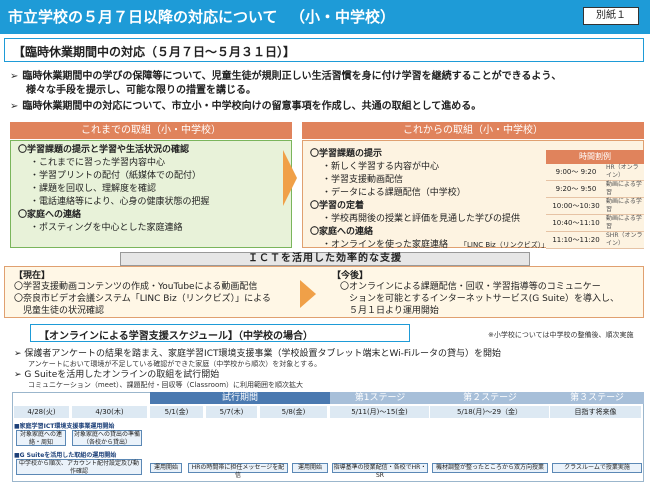 The height and width of the screenshot is (487, 650). I want to click on timetable-time: 9:00～ 9:20, so click(576, 172).